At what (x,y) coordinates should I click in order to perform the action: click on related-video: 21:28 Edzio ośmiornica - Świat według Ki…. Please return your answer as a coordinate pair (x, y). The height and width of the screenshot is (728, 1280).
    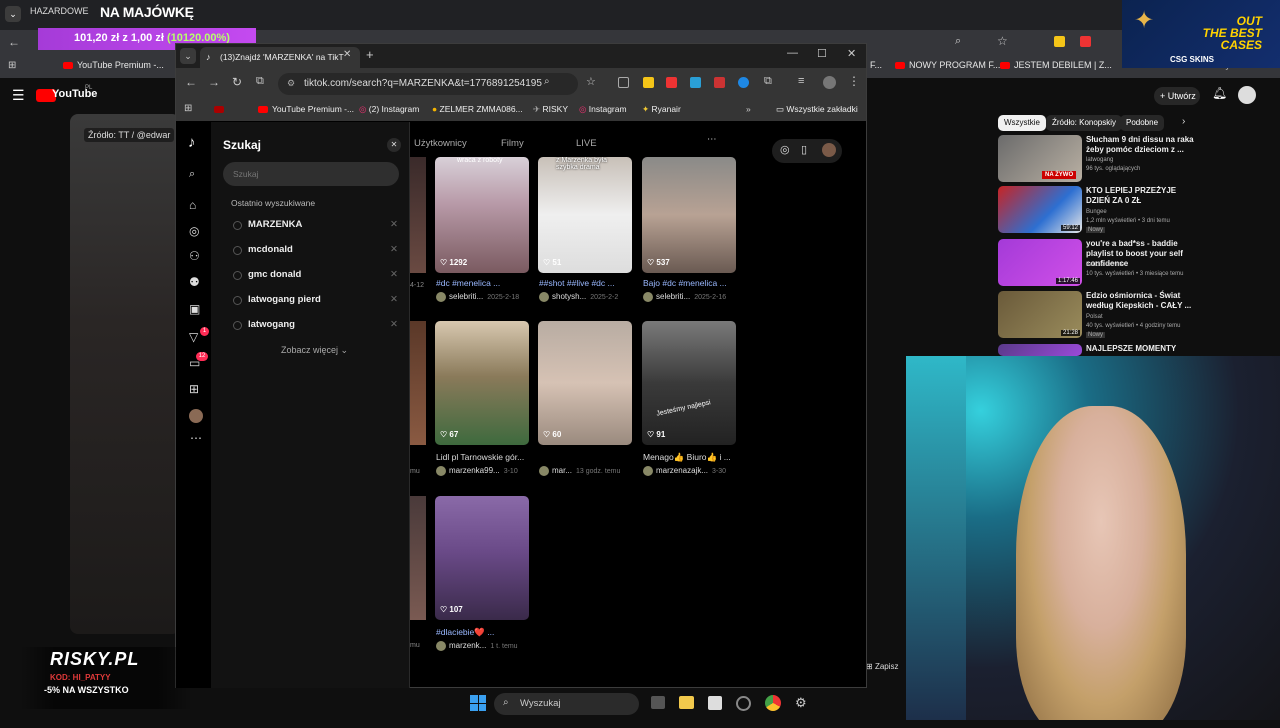
    Looking at the image, I should click on (1103, 316).